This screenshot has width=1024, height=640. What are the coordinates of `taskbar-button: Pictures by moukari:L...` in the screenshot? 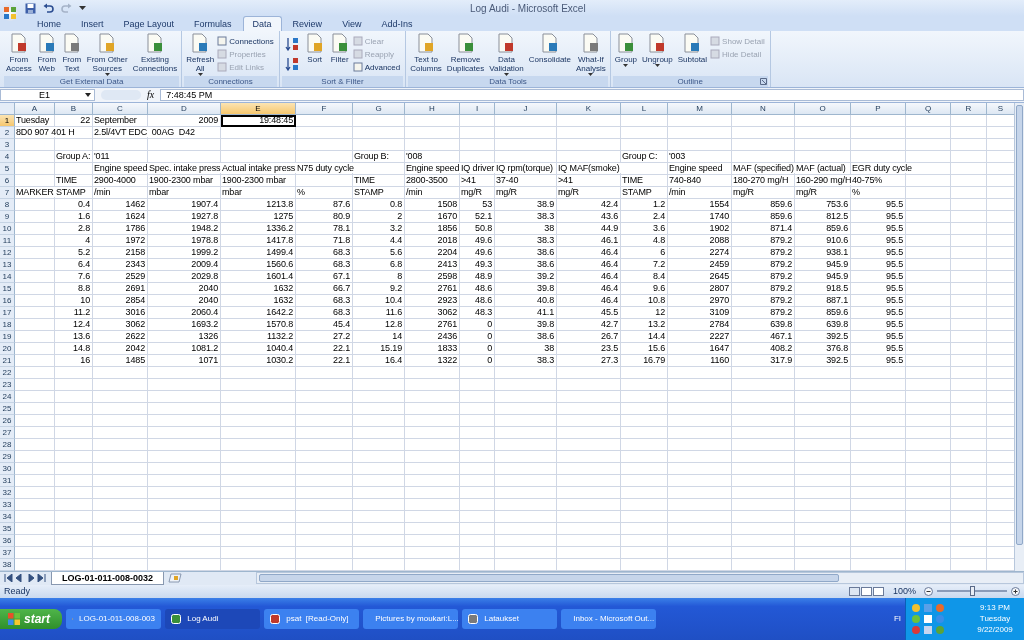 It's located at (410, 619).